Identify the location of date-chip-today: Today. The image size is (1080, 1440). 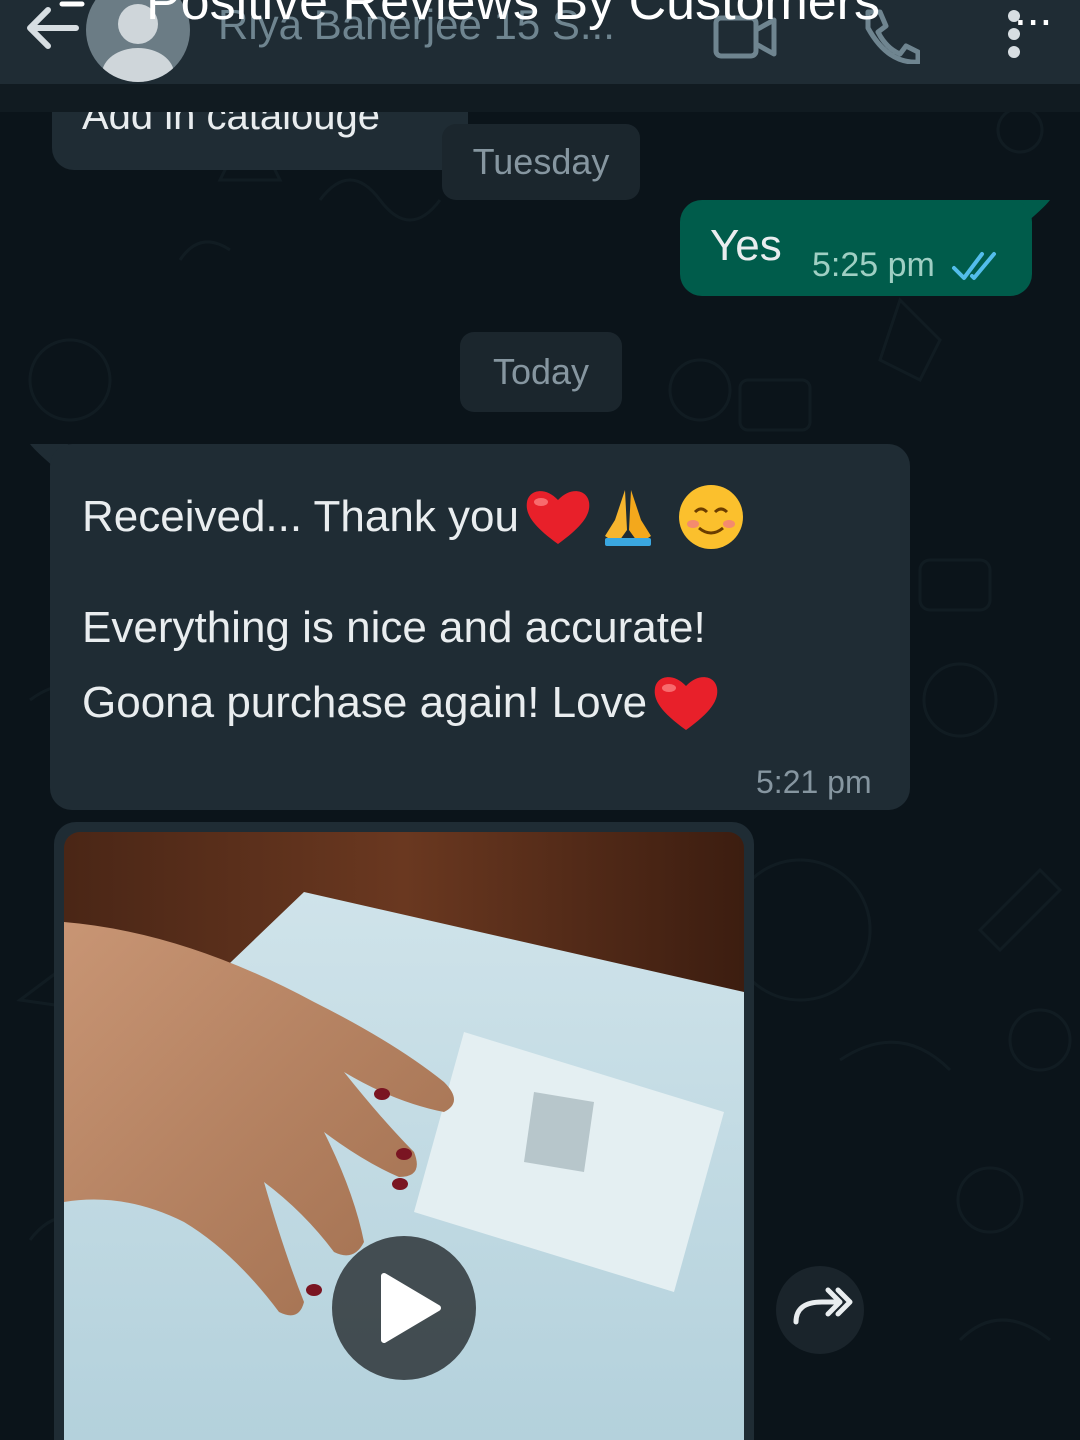
(541, 372).